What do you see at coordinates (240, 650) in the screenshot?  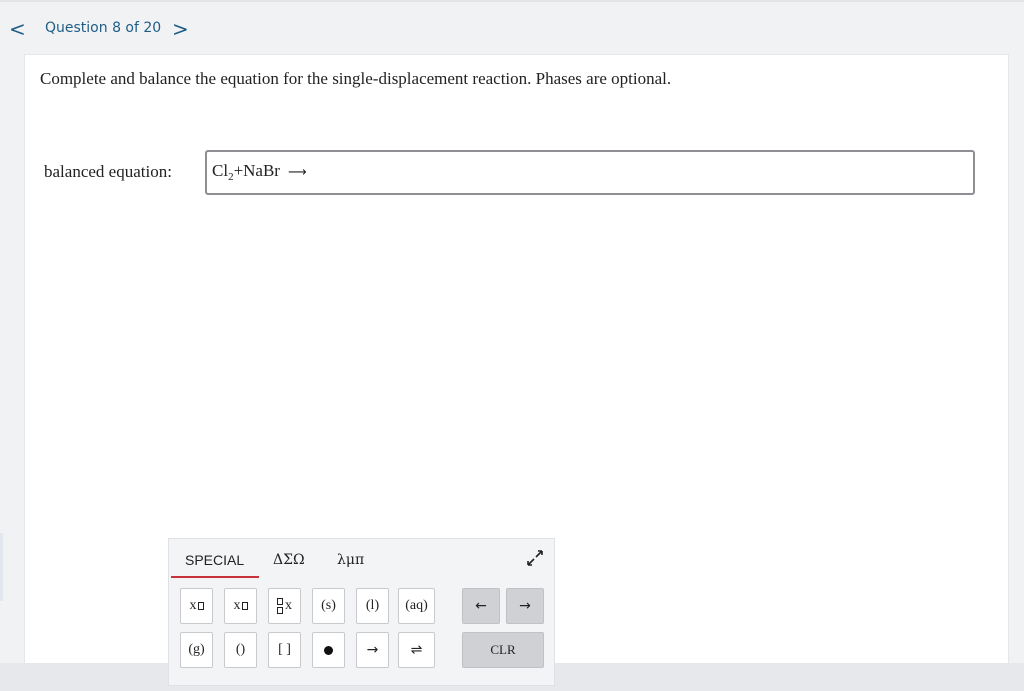 I see `parentheses-button: ()` at bounding box center [240, 650].